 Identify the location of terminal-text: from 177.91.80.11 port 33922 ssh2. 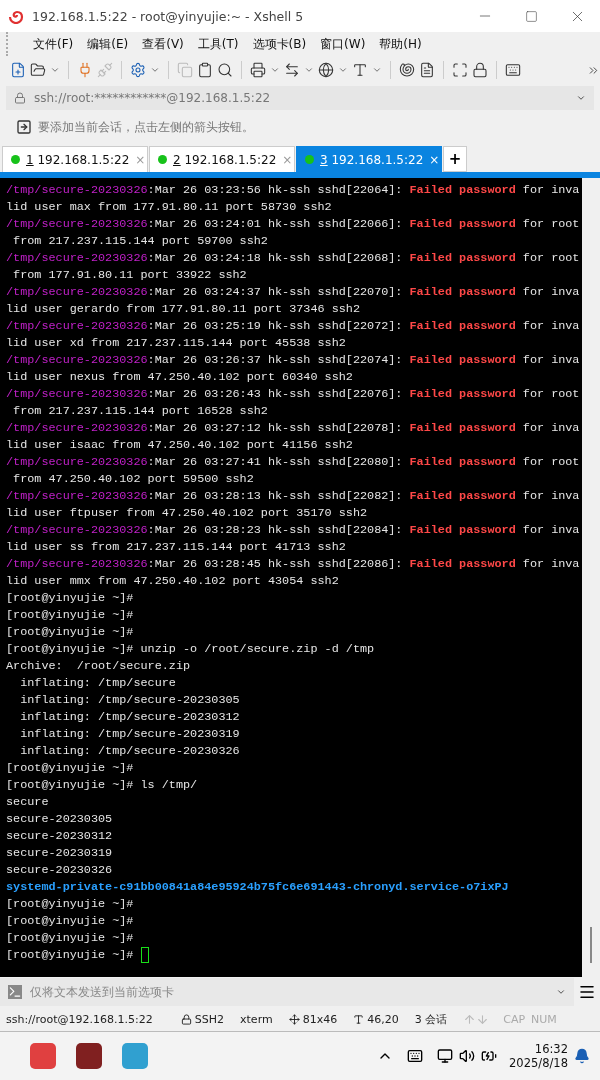
(129, 275).